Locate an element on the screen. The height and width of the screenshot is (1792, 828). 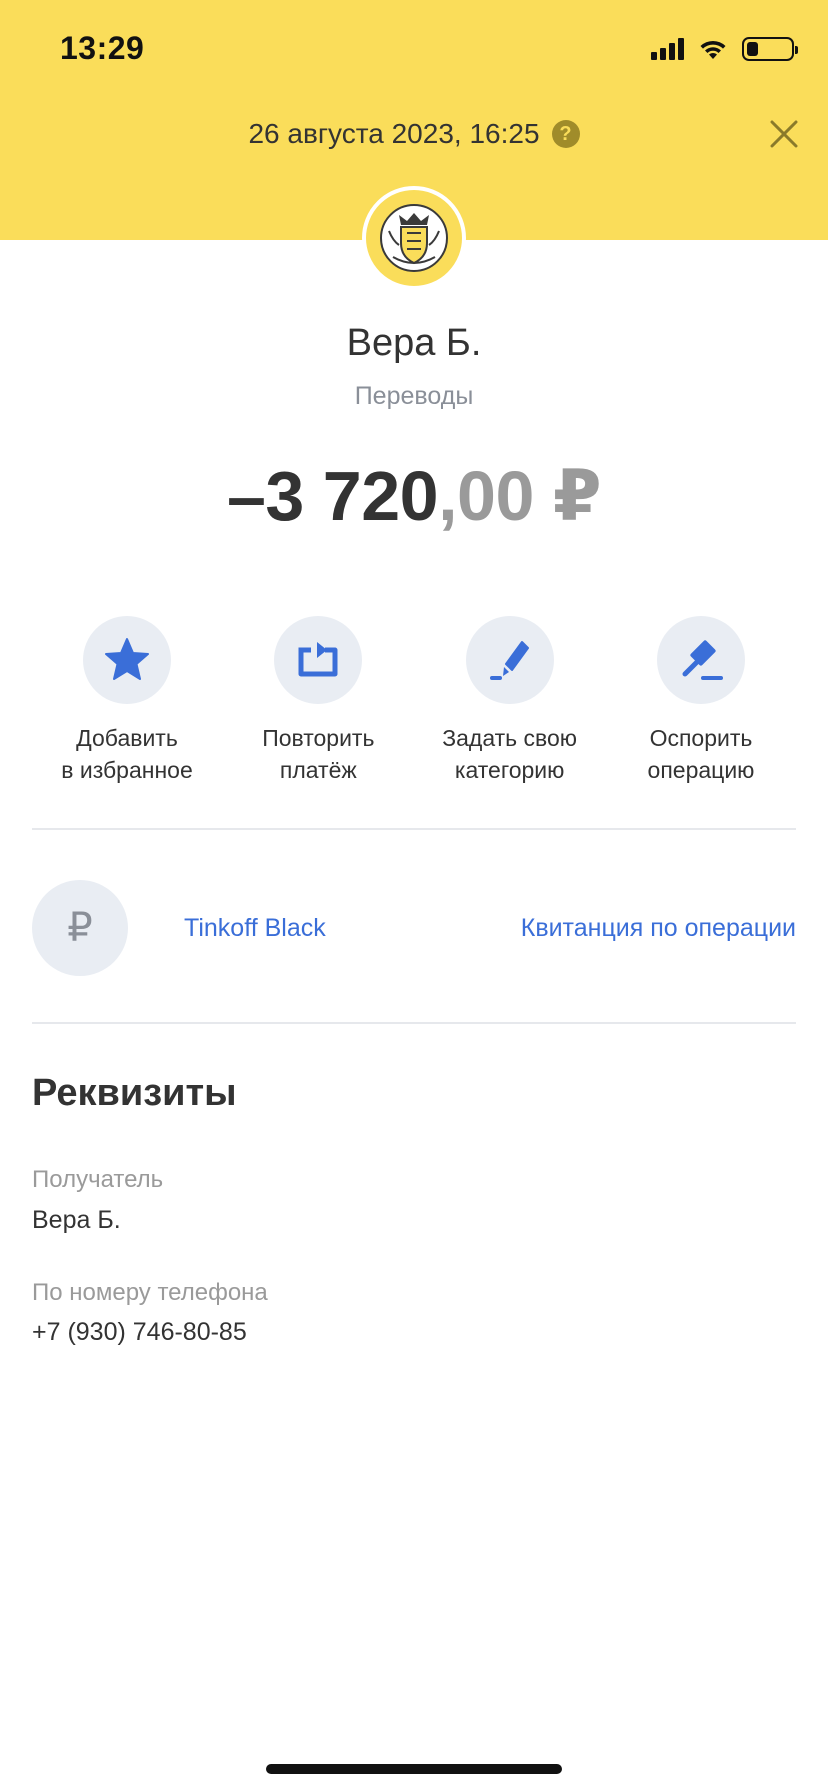
status-time: 13:29 is located at coordinates (102, 48).